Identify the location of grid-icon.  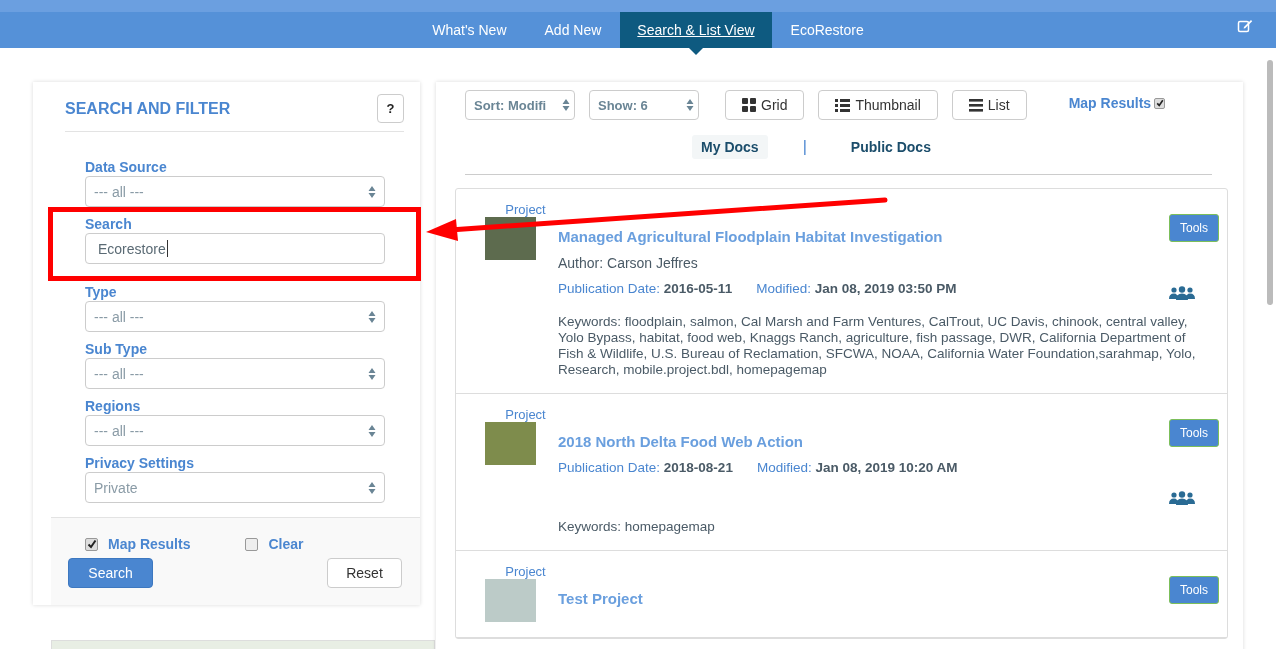
(749, 105).